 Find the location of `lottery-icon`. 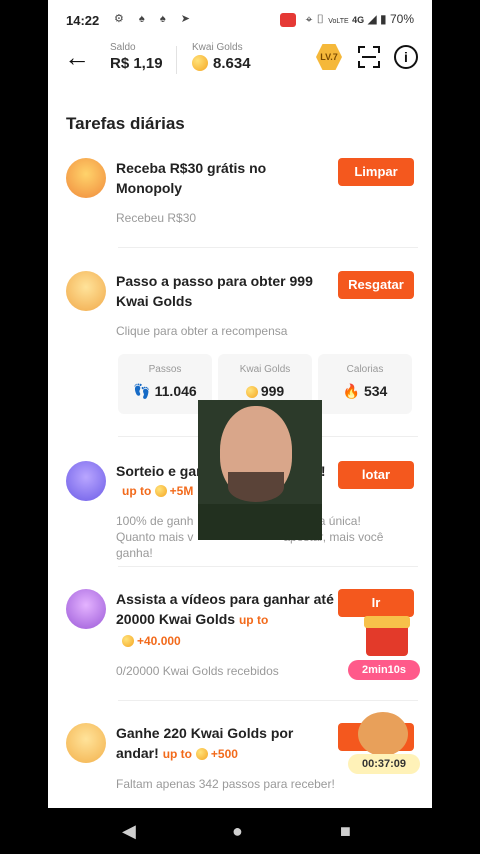

lottery-icon is located at coordinates (86, 481).